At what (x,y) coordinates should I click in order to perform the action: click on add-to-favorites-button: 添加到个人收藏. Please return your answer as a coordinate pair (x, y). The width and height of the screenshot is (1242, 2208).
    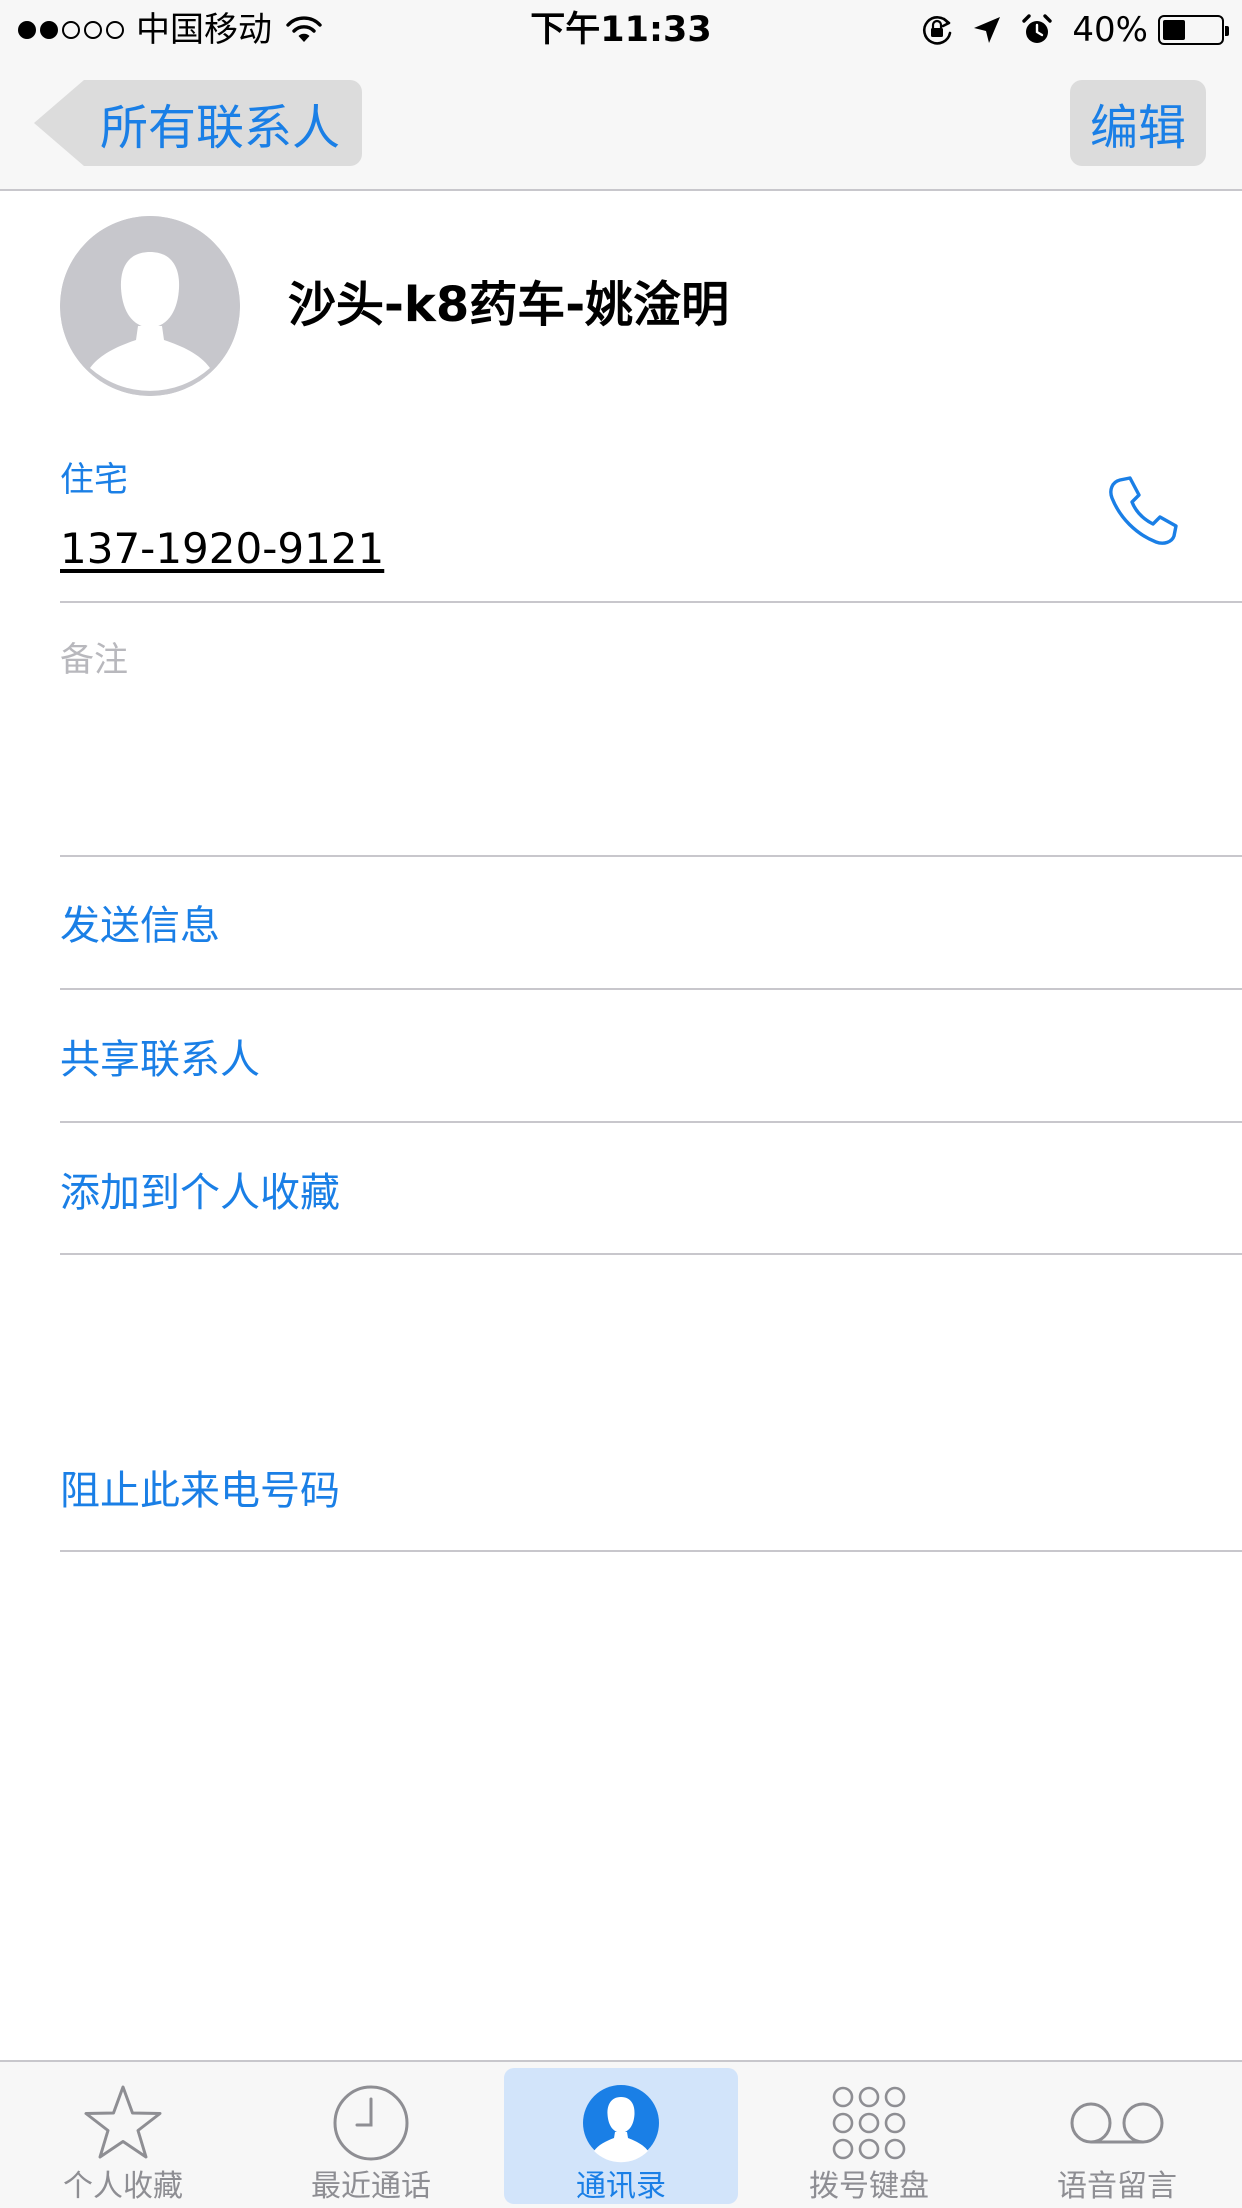
    Looking at the image, I should click on (200, 1193).